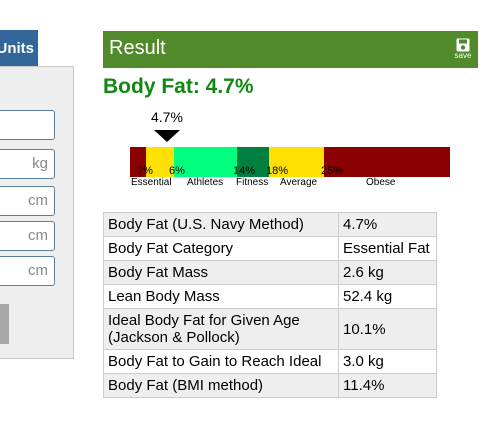  What do you see at coordinates (221, 385) in the screenshot?
I see `row-label: Body Fat (BMI method)` at bounding box center [221, 385].